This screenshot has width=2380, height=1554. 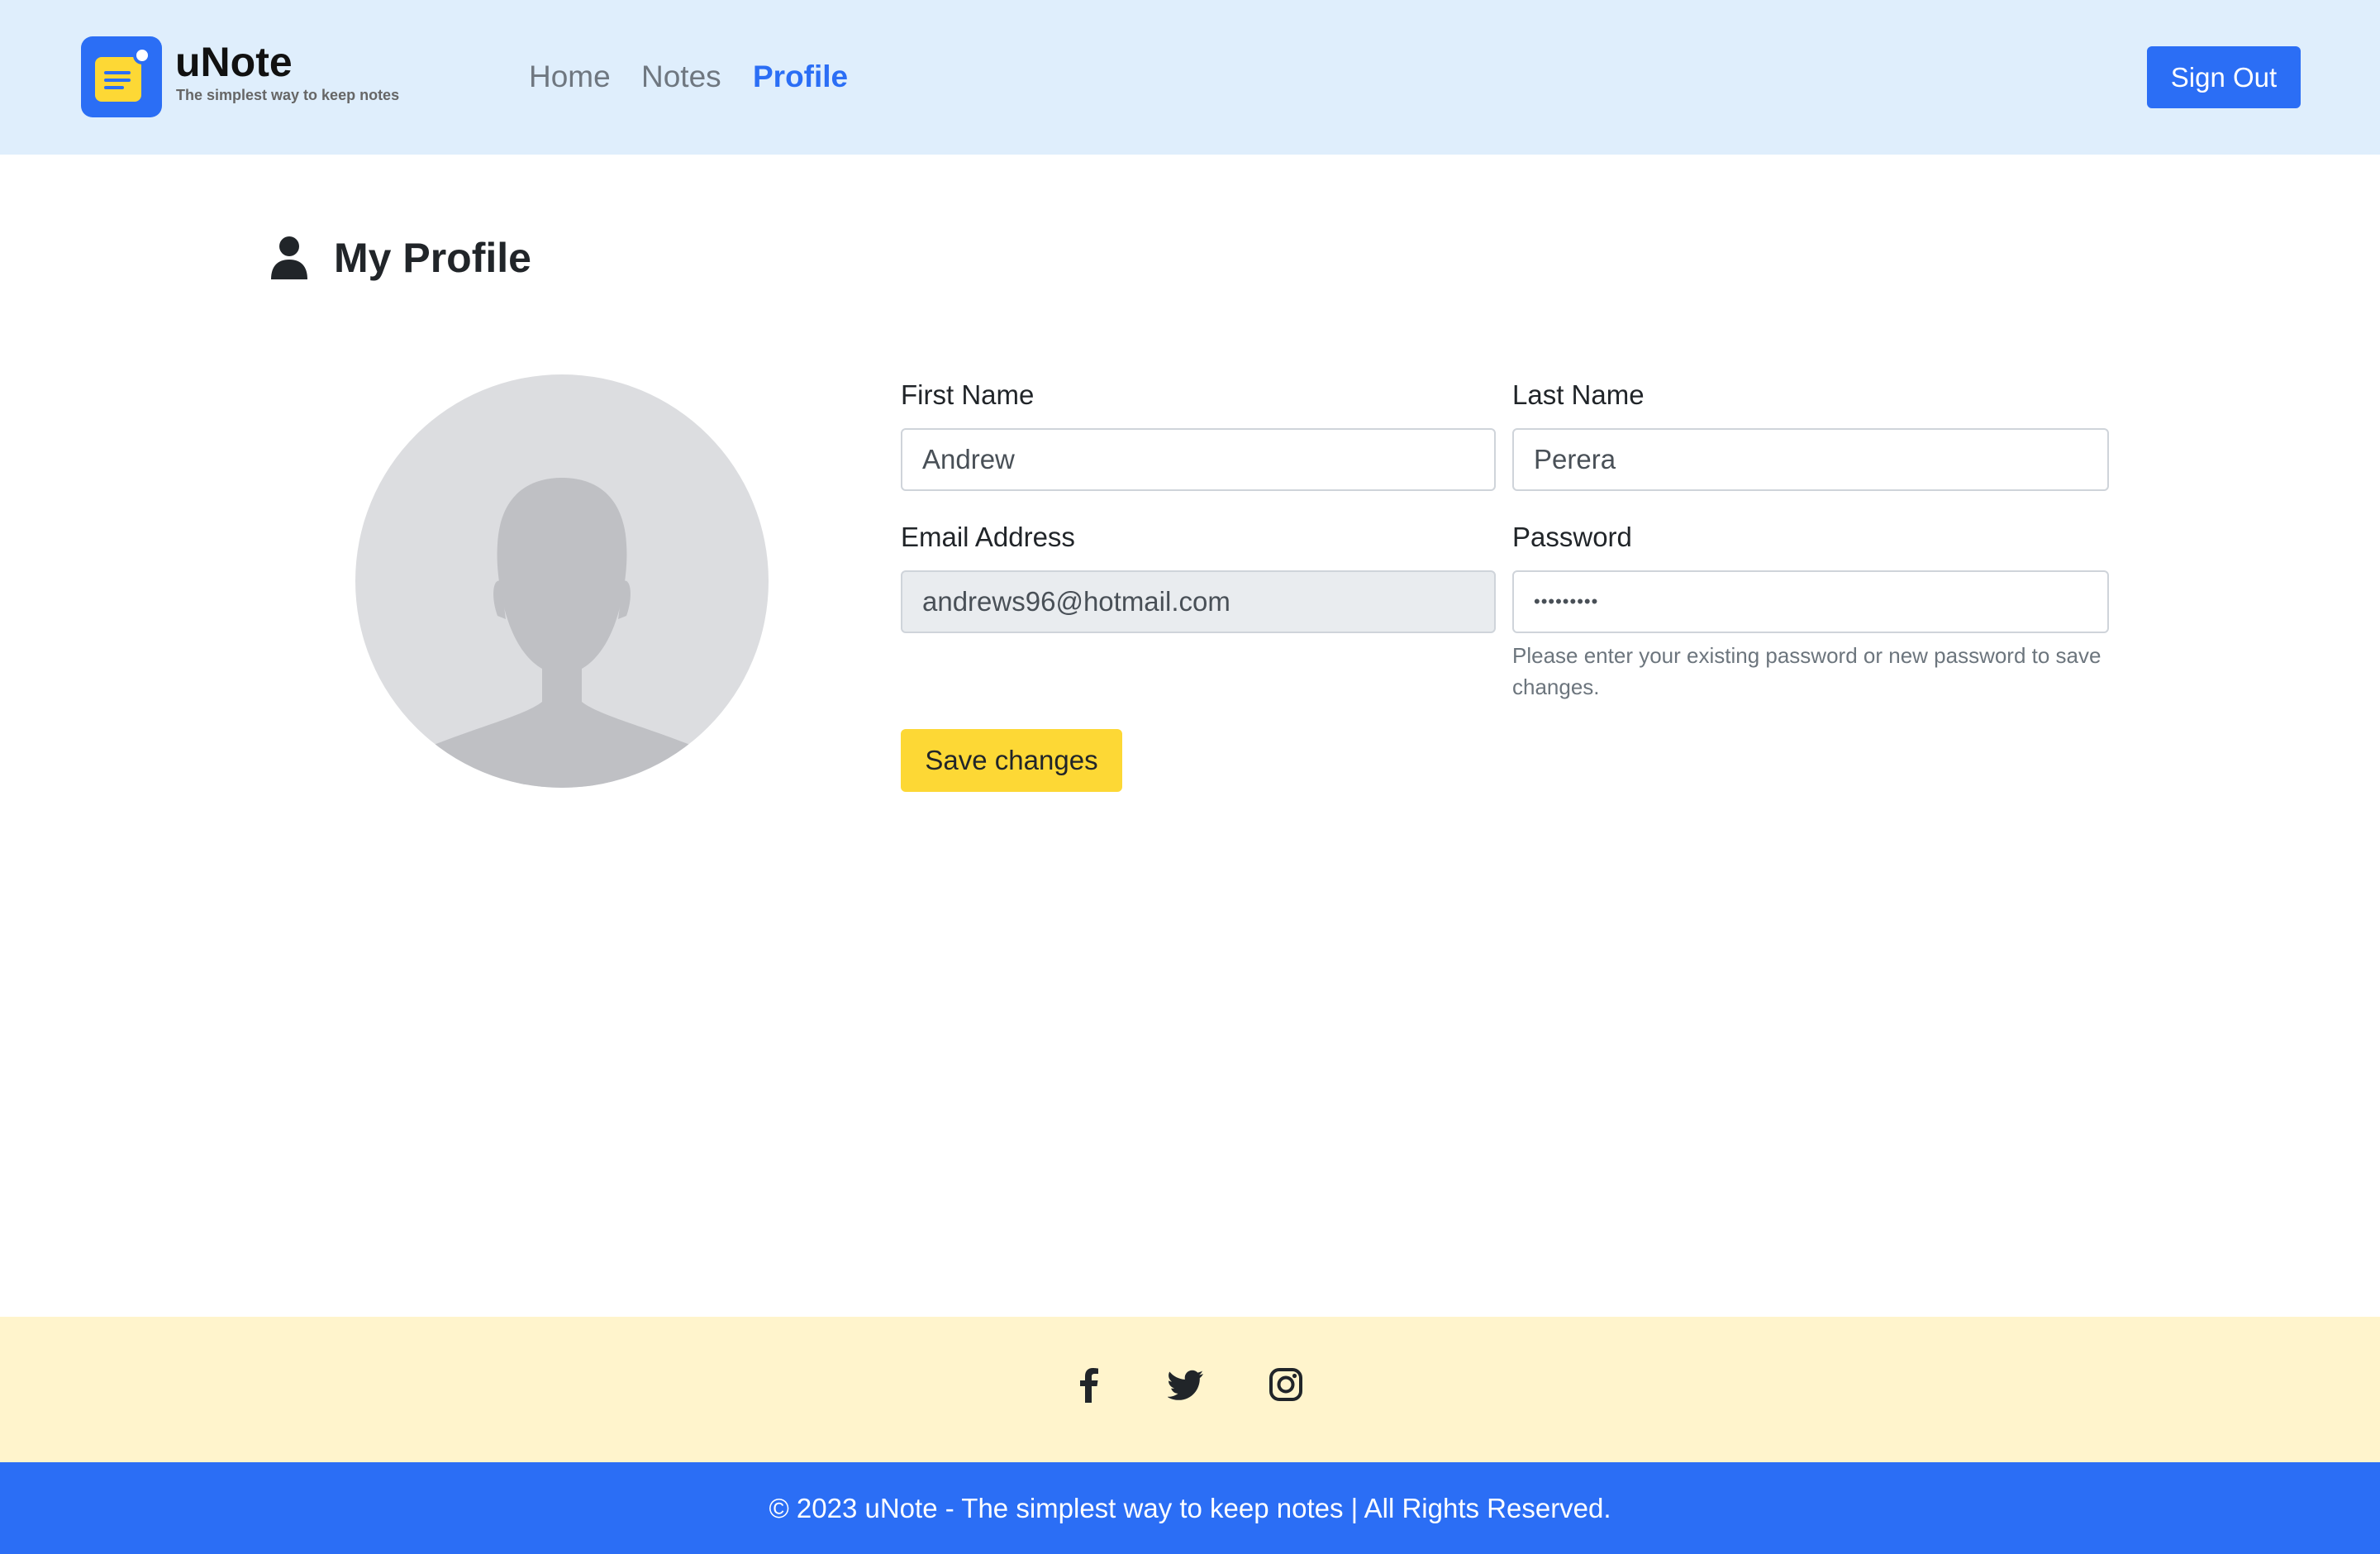 I want to click on nav-home-link: Home, so click(x=570, y=77).